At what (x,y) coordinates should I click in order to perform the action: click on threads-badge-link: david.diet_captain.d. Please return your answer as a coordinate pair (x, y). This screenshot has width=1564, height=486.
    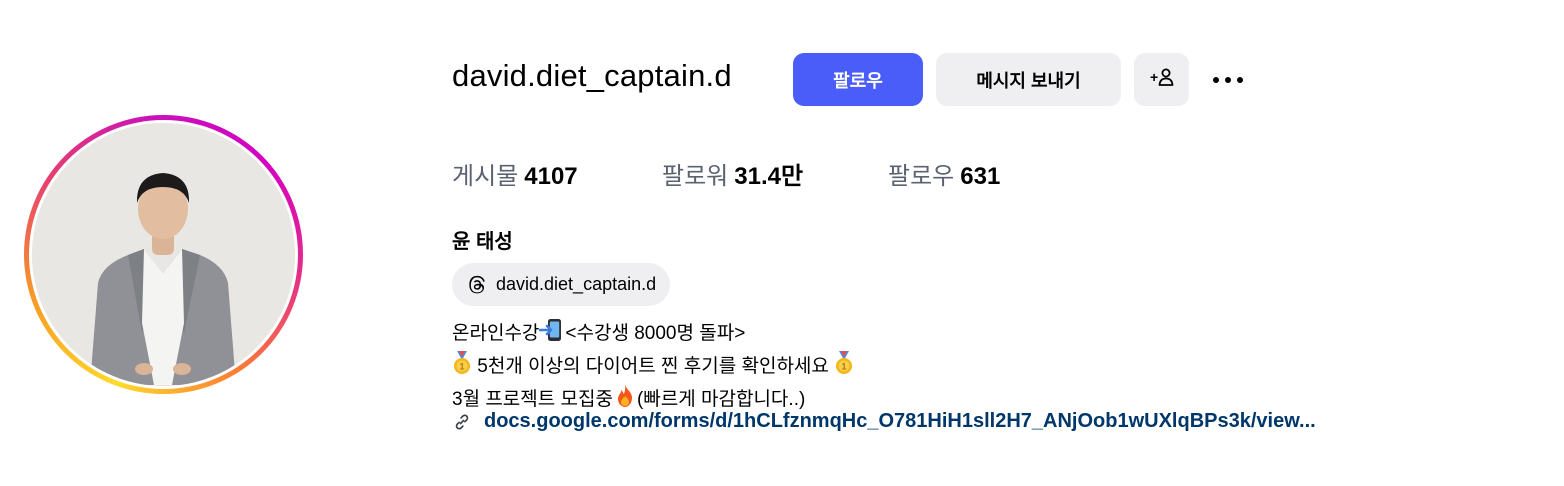
    Looking at the image, I should click on (561, 284).